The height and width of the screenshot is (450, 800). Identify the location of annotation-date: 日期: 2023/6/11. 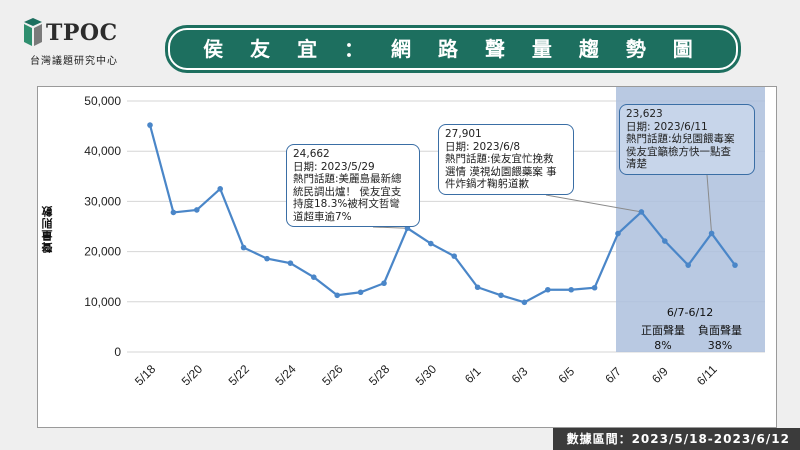
(667, 126).